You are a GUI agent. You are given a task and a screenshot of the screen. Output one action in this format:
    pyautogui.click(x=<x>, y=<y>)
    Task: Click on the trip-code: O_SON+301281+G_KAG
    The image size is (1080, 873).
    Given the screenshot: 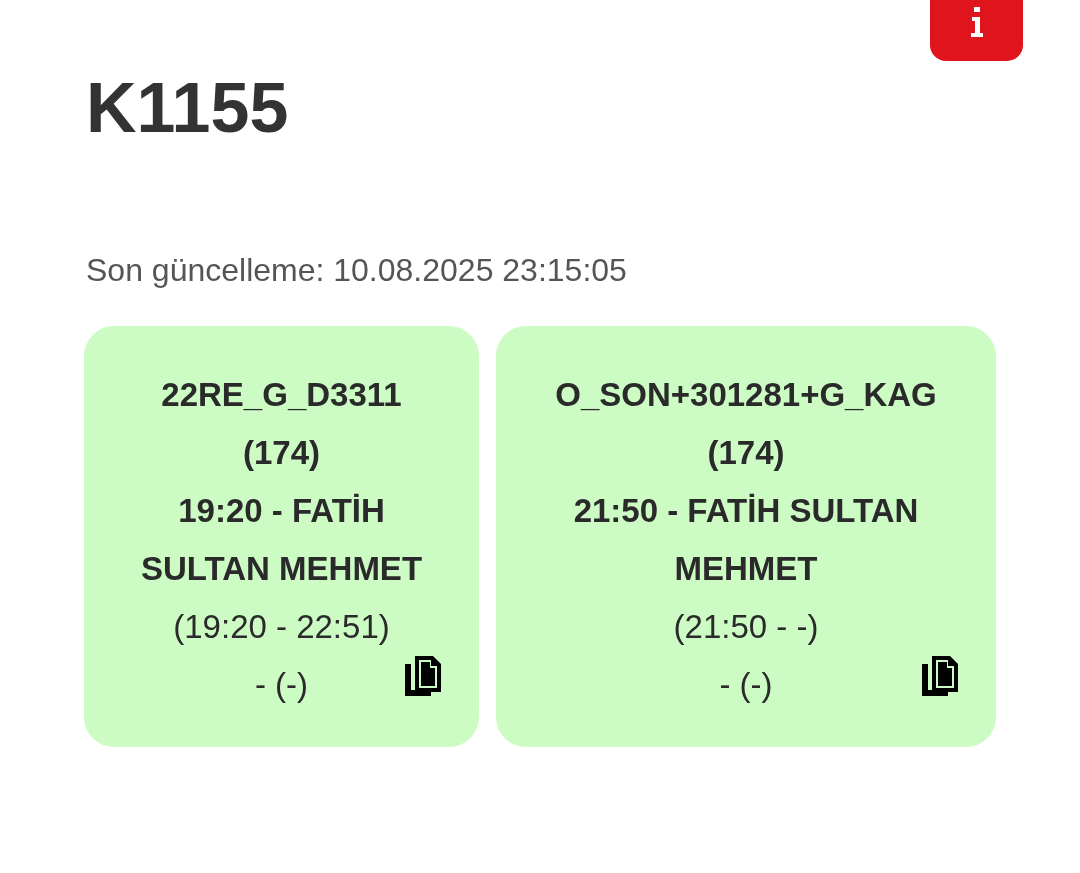 What is the action you would take?
    pyautogui.click(x=746, y=395)
    